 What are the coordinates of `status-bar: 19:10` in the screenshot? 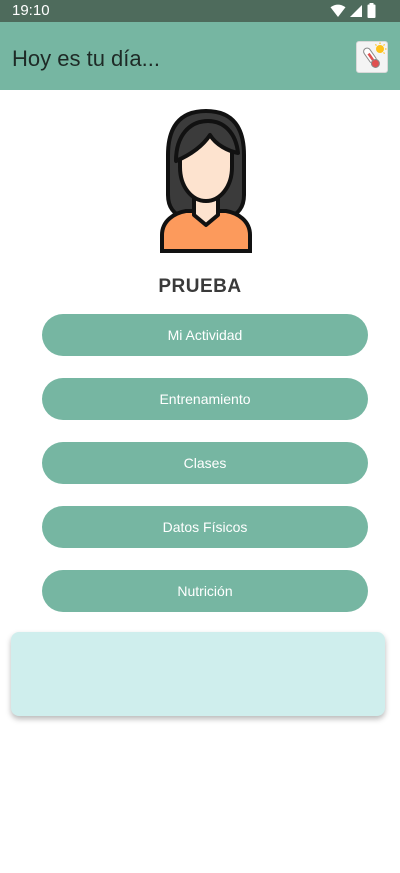 It's located at (200, 11).